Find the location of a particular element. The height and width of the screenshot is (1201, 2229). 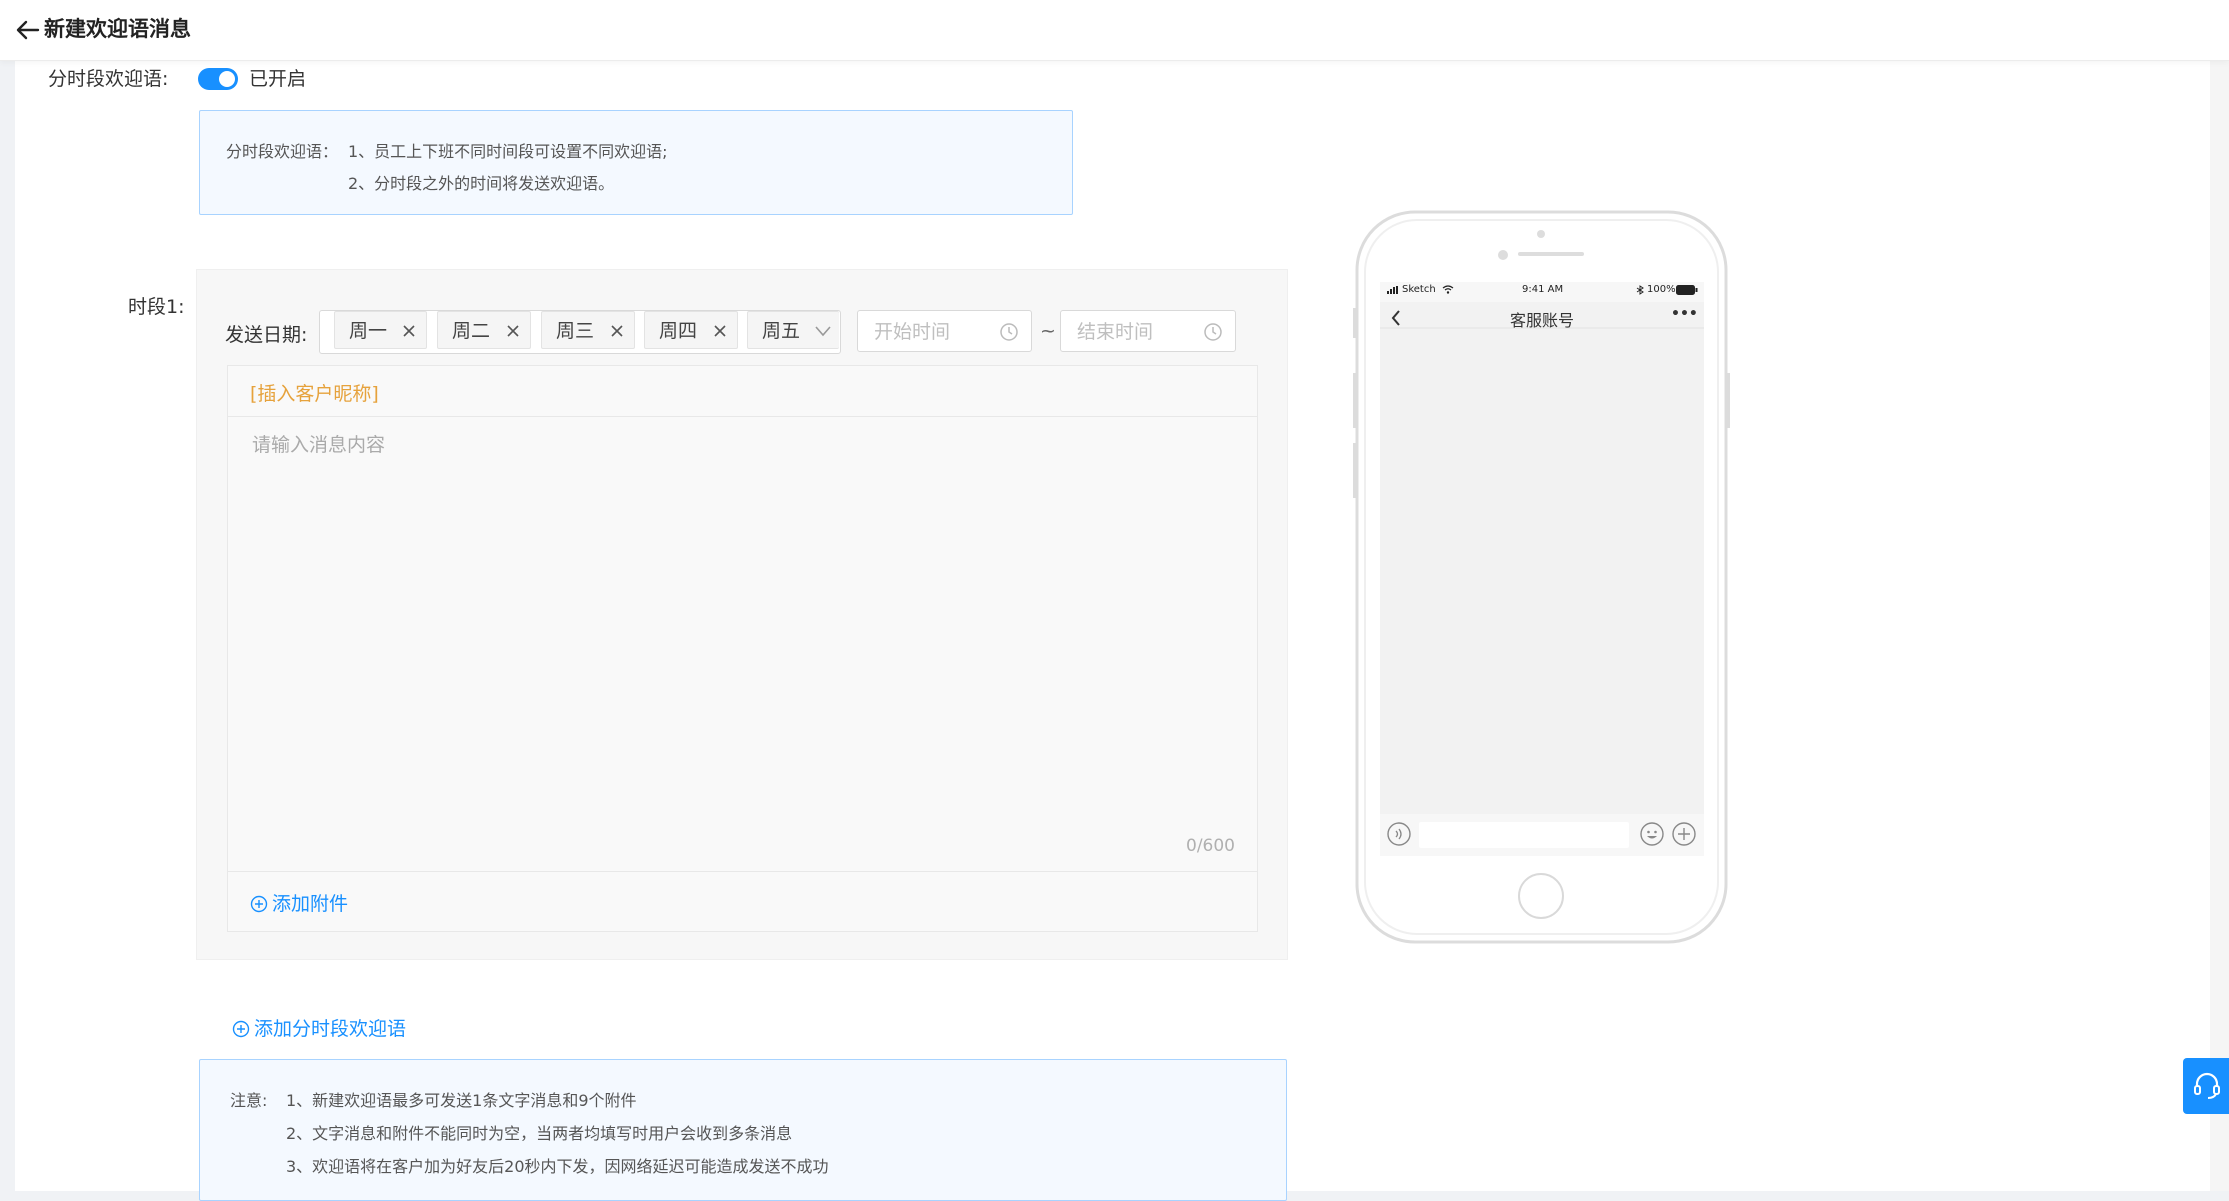

editor-footer: 添加附件 is located at coordinates (742, 901).